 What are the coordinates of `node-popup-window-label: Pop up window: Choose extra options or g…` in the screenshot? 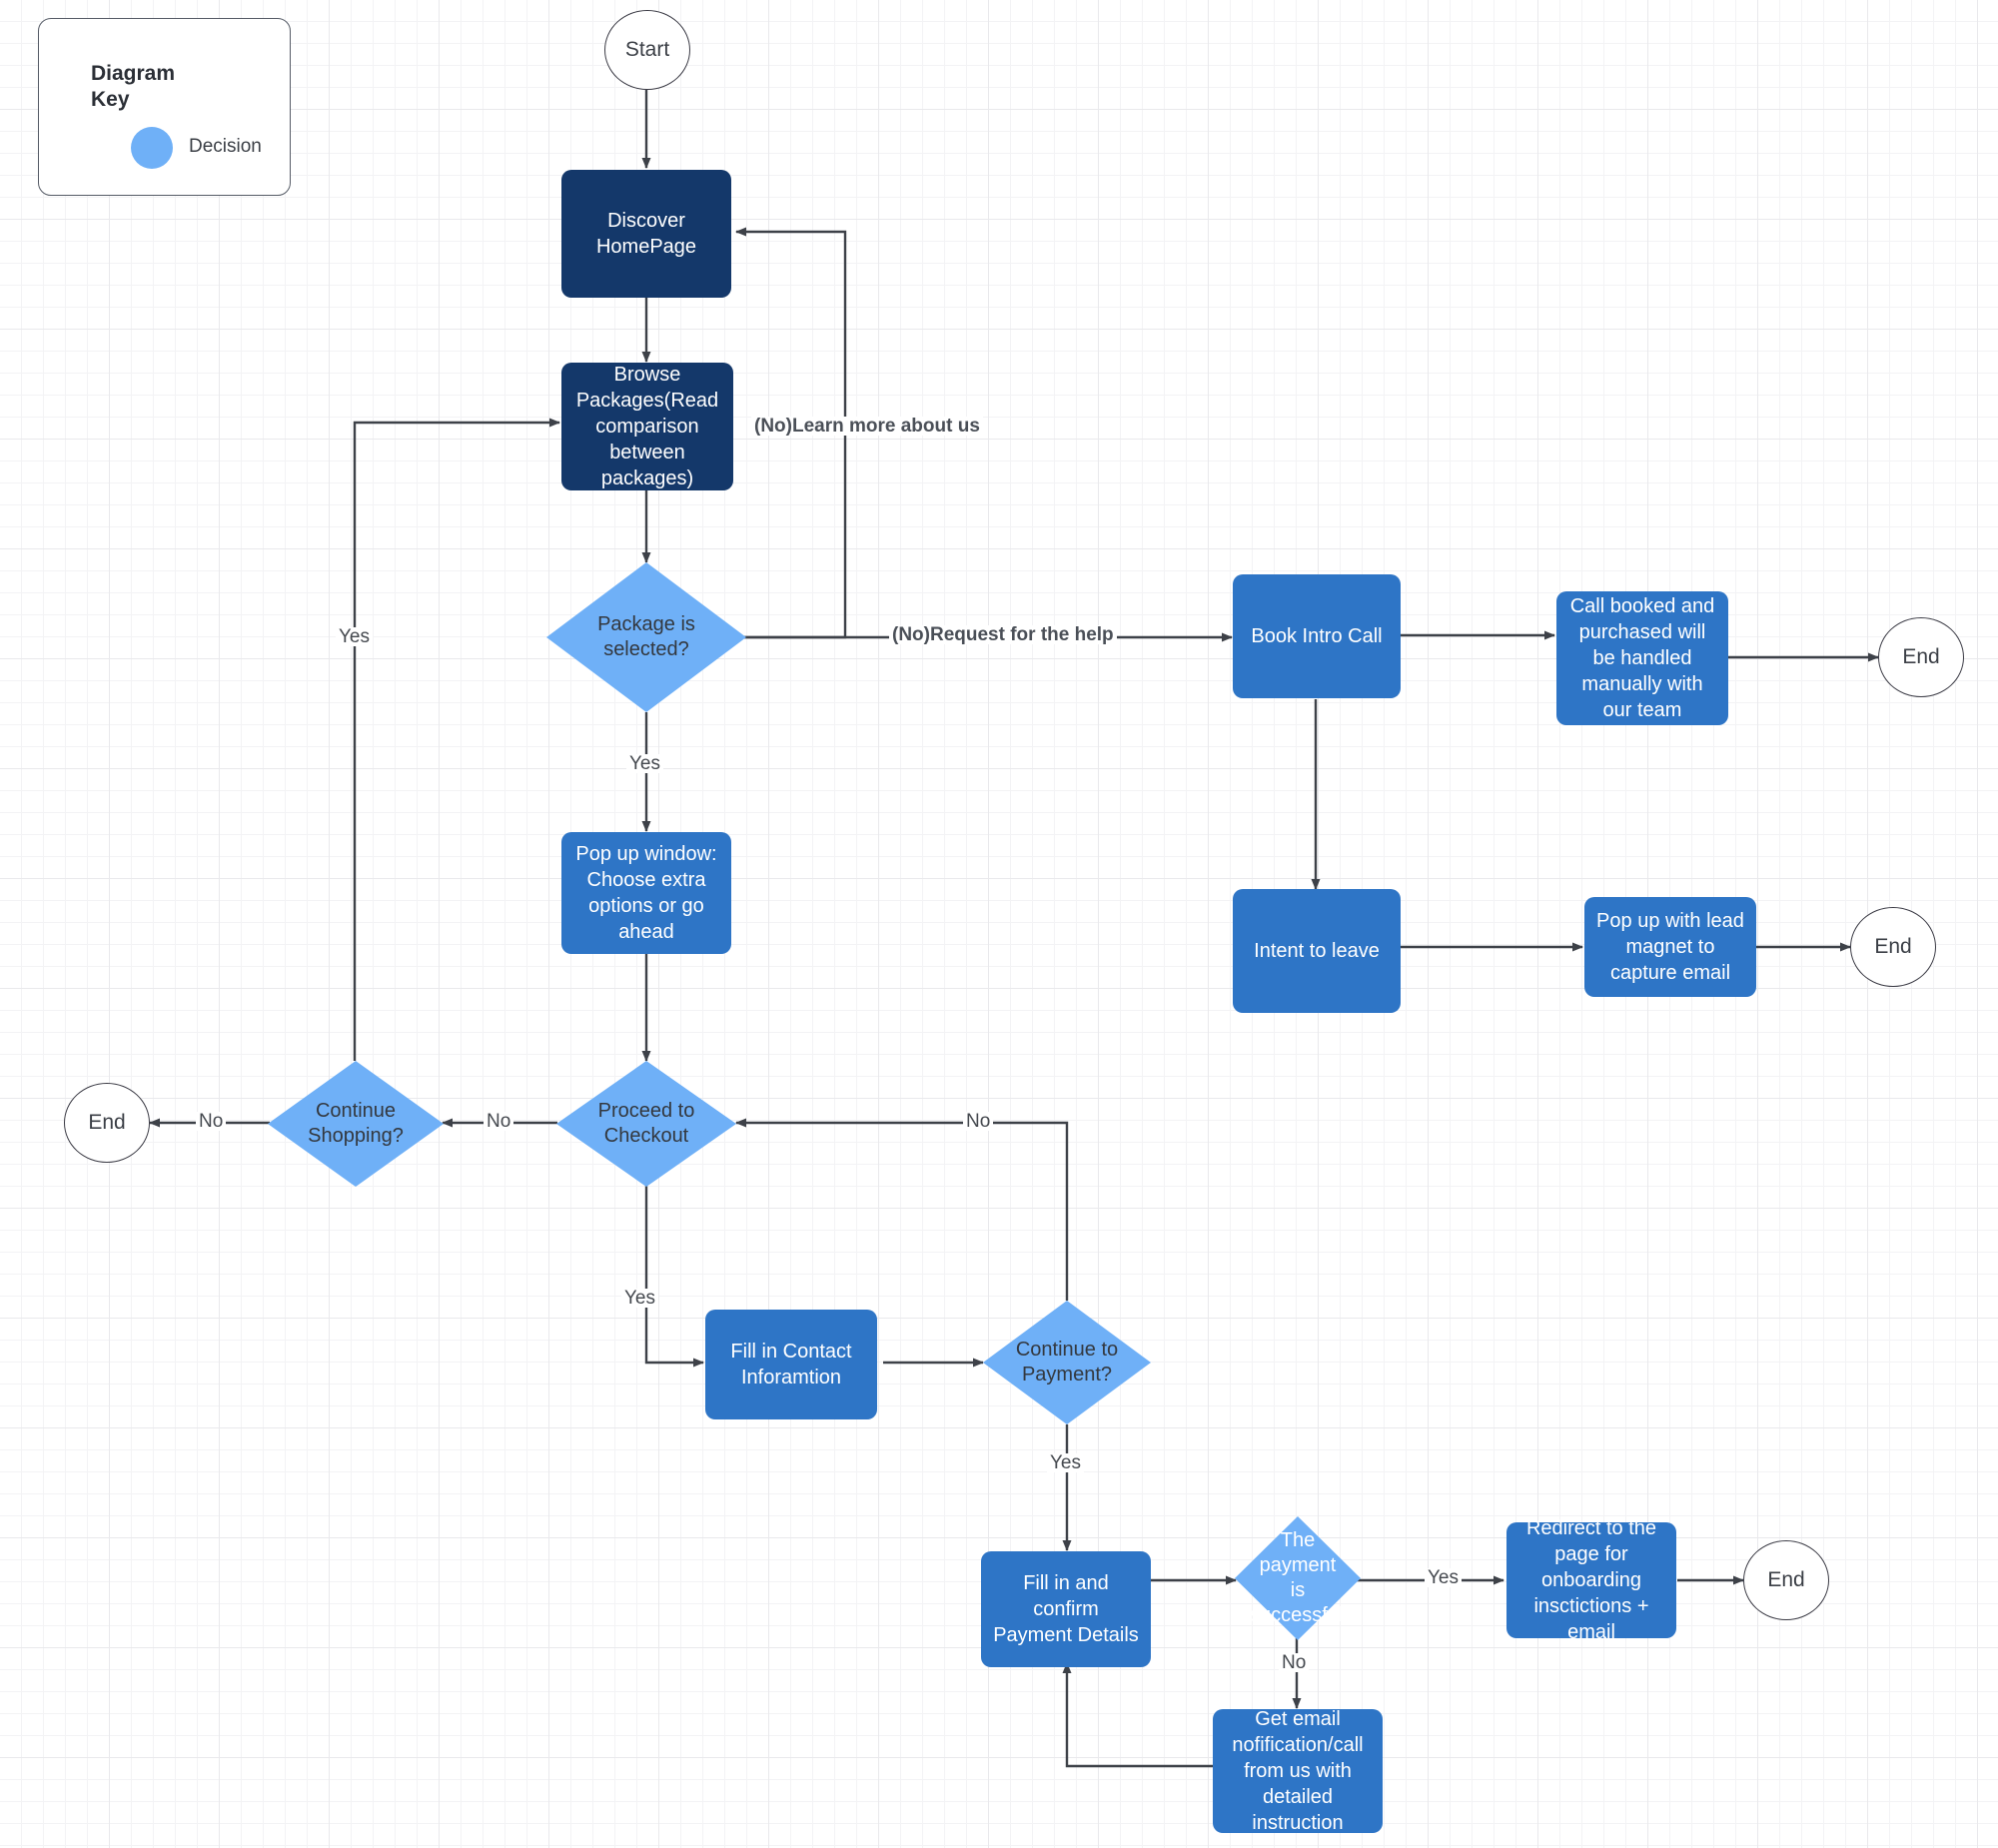 It's located at (646, 893).